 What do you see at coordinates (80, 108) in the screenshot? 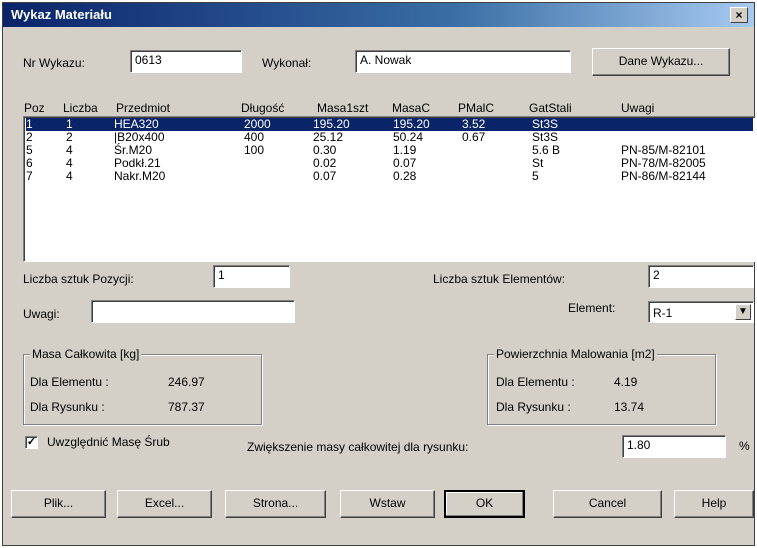
I see `col-liczba: Liczba` at bounding box center [80, 108].